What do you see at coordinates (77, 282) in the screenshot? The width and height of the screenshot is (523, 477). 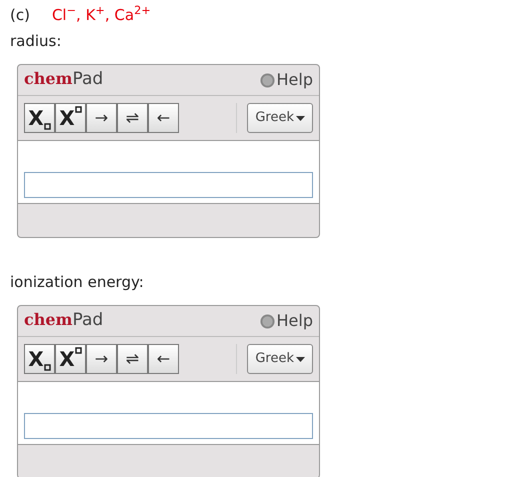 I see `answer-label: ionization energy:` at bounding box center [77, 282].